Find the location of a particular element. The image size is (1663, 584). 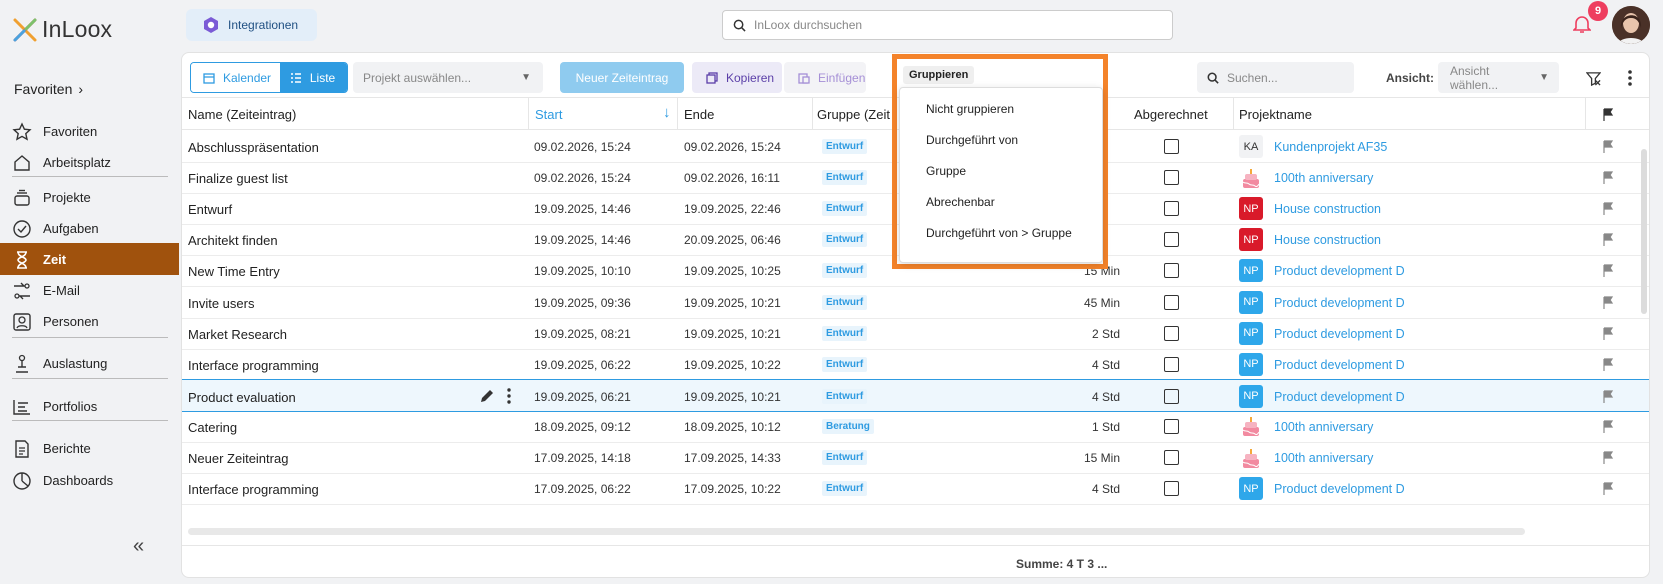

sidebar-item-portfolios: Portfolios is located at coordinates (89, 406).